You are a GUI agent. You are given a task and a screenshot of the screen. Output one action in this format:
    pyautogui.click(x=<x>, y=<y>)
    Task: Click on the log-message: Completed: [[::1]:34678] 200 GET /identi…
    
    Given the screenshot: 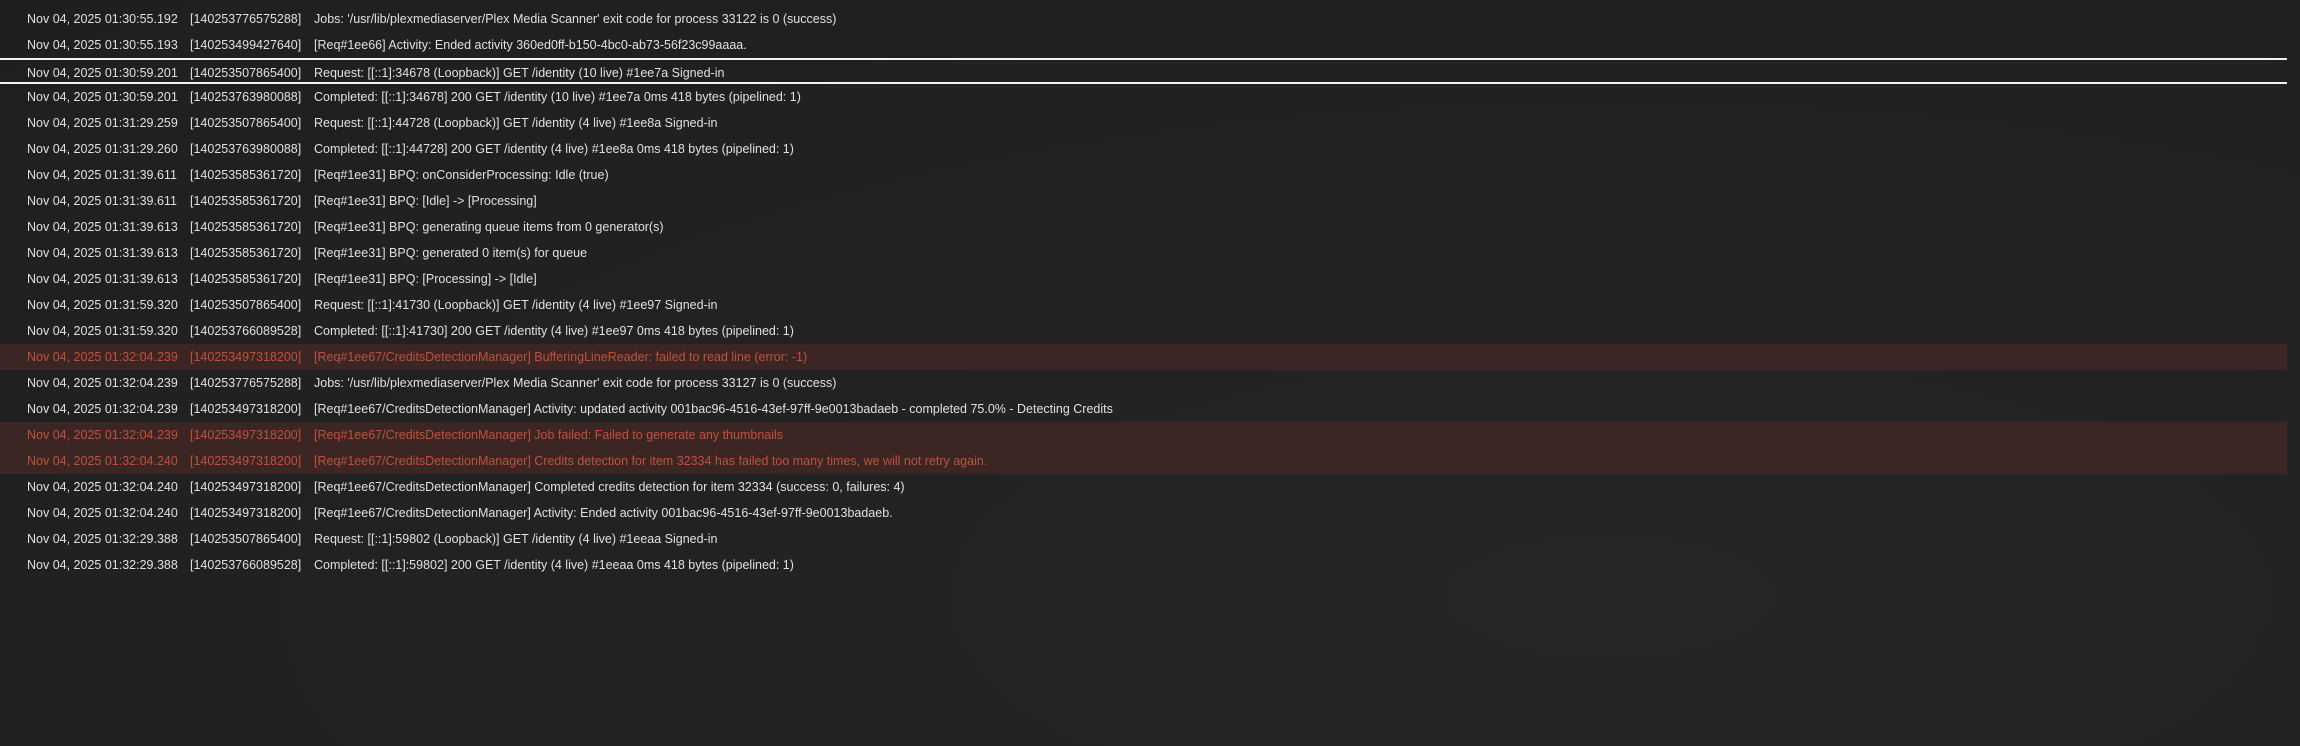 What is the action you would take?
    pyautogui.click(x=557, y=97)
    